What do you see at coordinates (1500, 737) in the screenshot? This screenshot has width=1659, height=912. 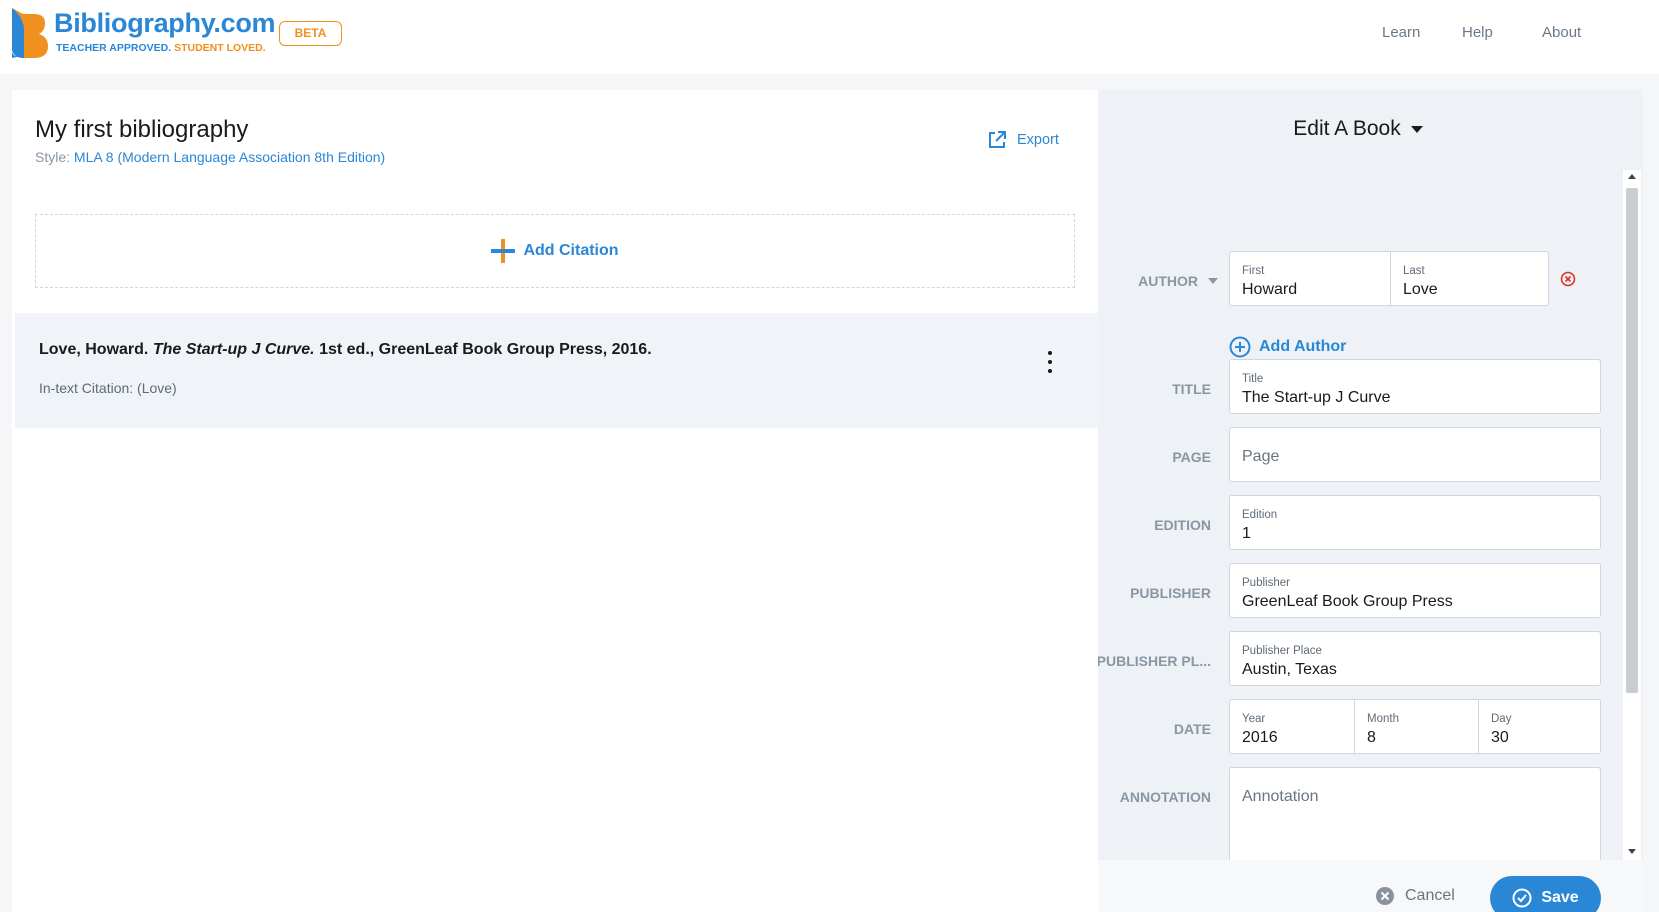 I see `day-value: 30` at bounding box center [1500, 737].